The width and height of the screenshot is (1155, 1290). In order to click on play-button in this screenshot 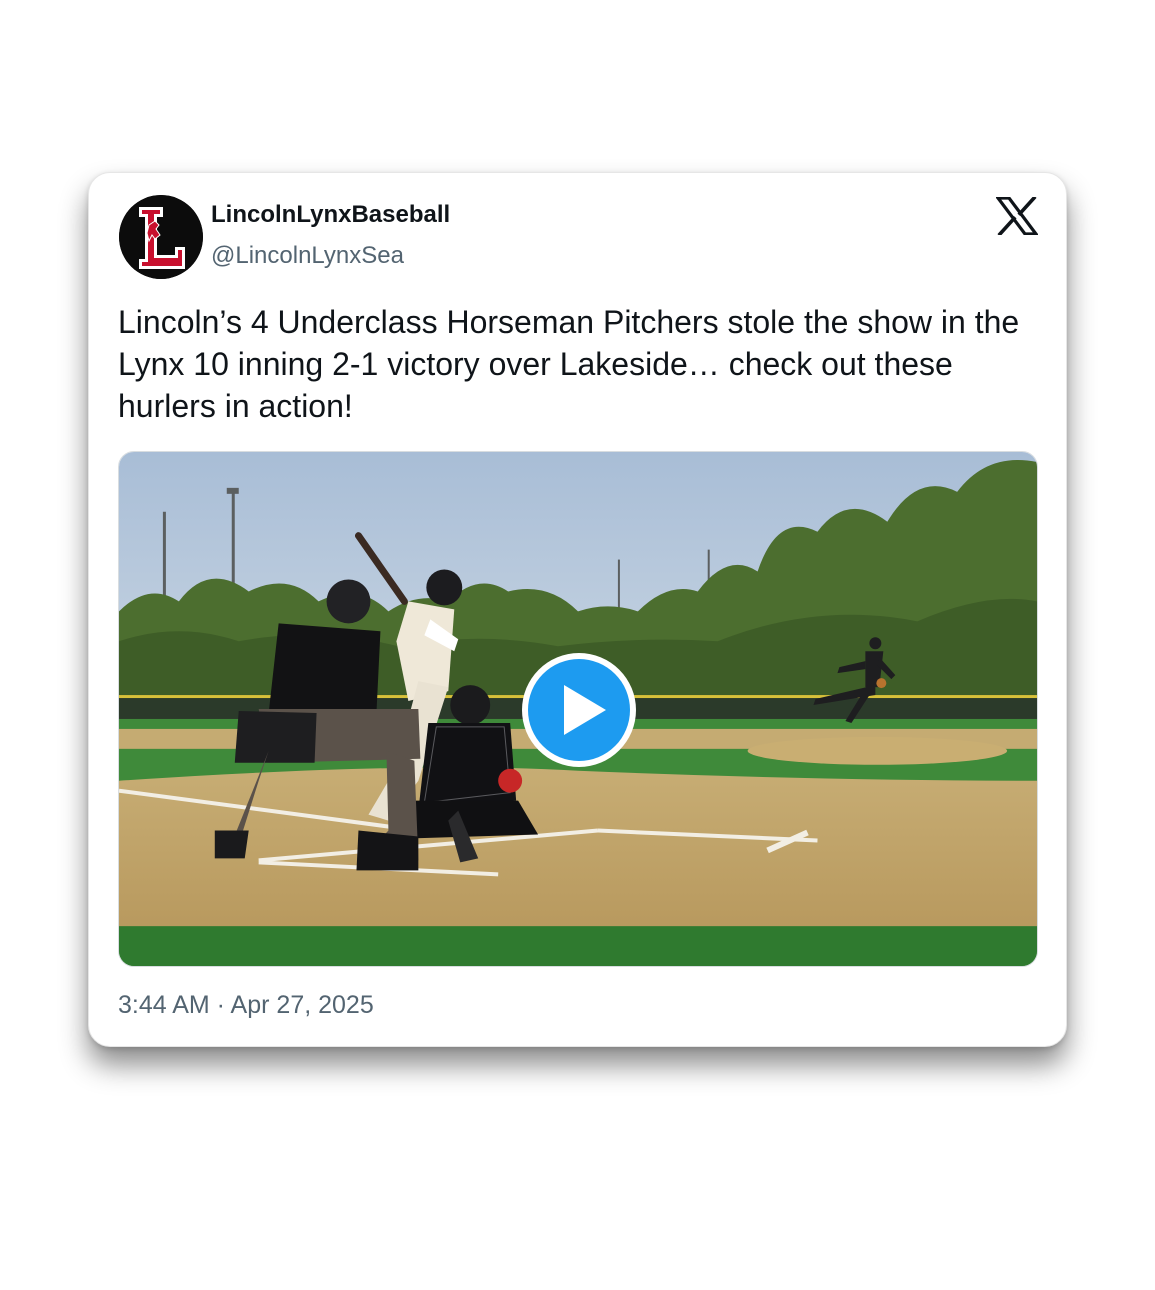, I will do `click(579, 710)`.